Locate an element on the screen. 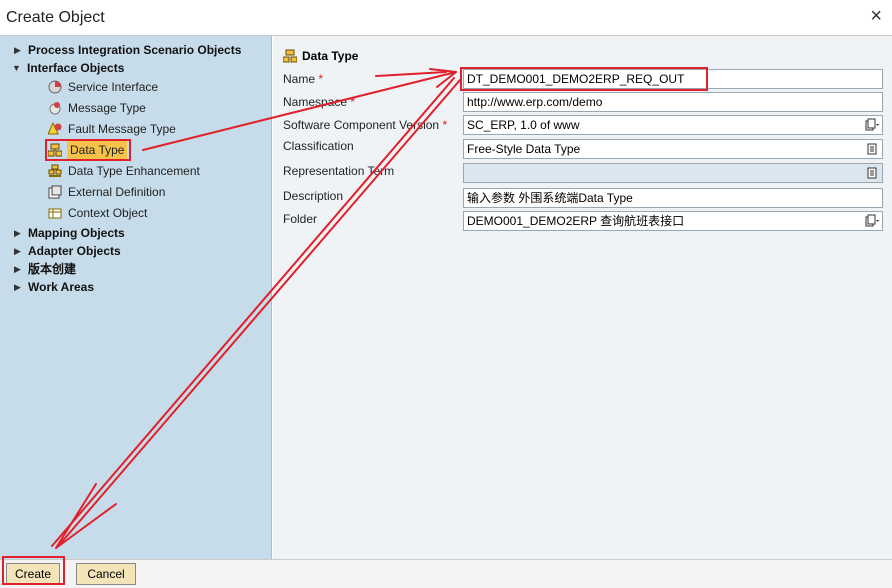 The height and width of the screenshot is (588, 892). name-label: Name * is located at coordinates (303, 79).